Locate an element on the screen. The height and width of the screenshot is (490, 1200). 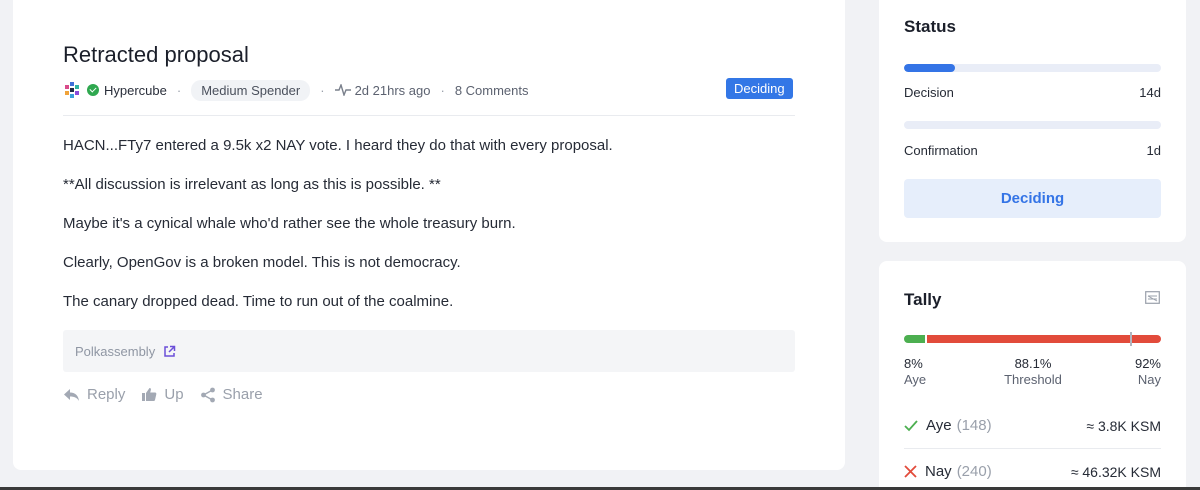
threshold-percent: 88.1% is located at coordinates (1033, 363).